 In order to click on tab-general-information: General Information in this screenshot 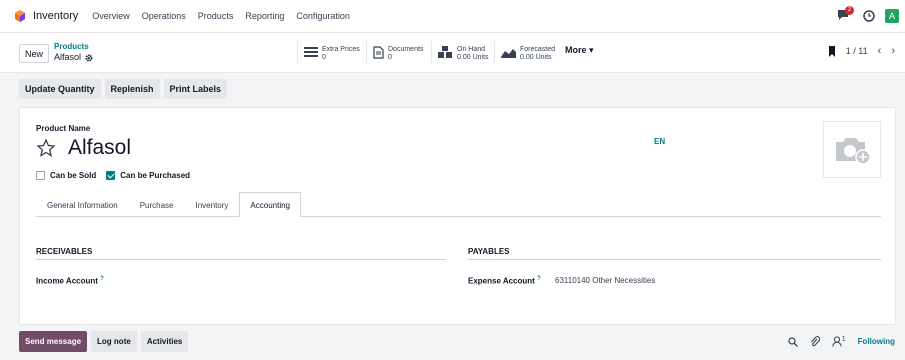, I will do `click(82, 204)`.